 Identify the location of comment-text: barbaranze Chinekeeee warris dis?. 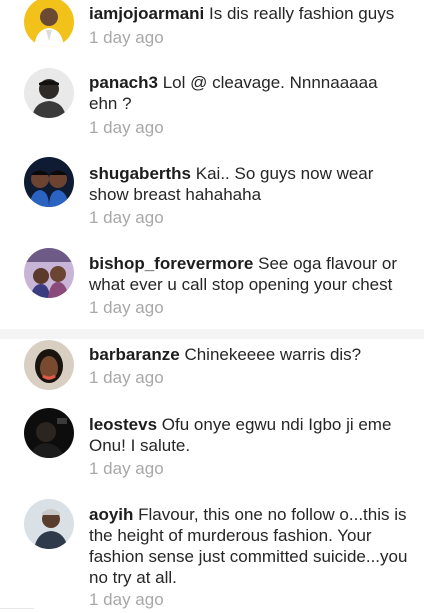
(249, 354).